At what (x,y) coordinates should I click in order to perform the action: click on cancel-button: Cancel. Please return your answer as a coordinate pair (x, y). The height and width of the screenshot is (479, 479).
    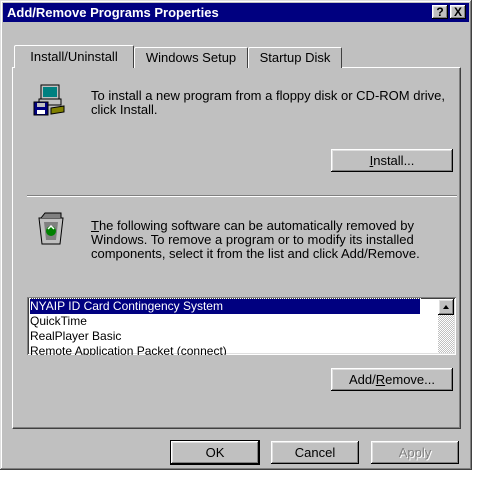
    Looking at the image, I should click on (315, 452).